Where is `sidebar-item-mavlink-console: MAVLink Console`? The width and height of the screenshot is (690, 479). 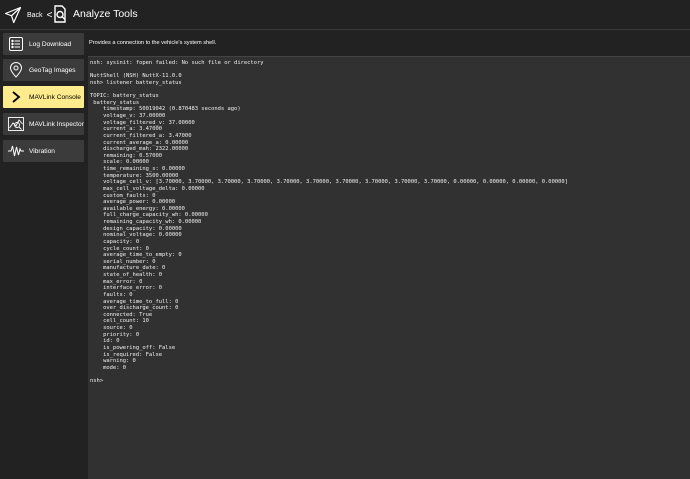 sidebar-item-mavlink-console: MAVLink Console is located at coordinates (43, 97).